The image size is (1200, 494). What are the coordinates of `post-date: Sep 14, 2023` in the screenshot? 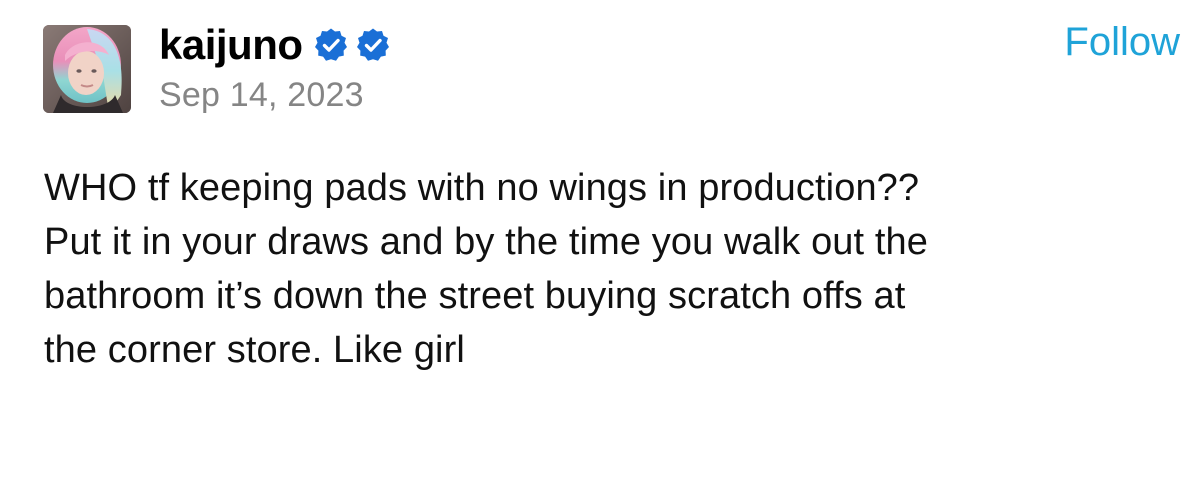 It's located at (261, 95).